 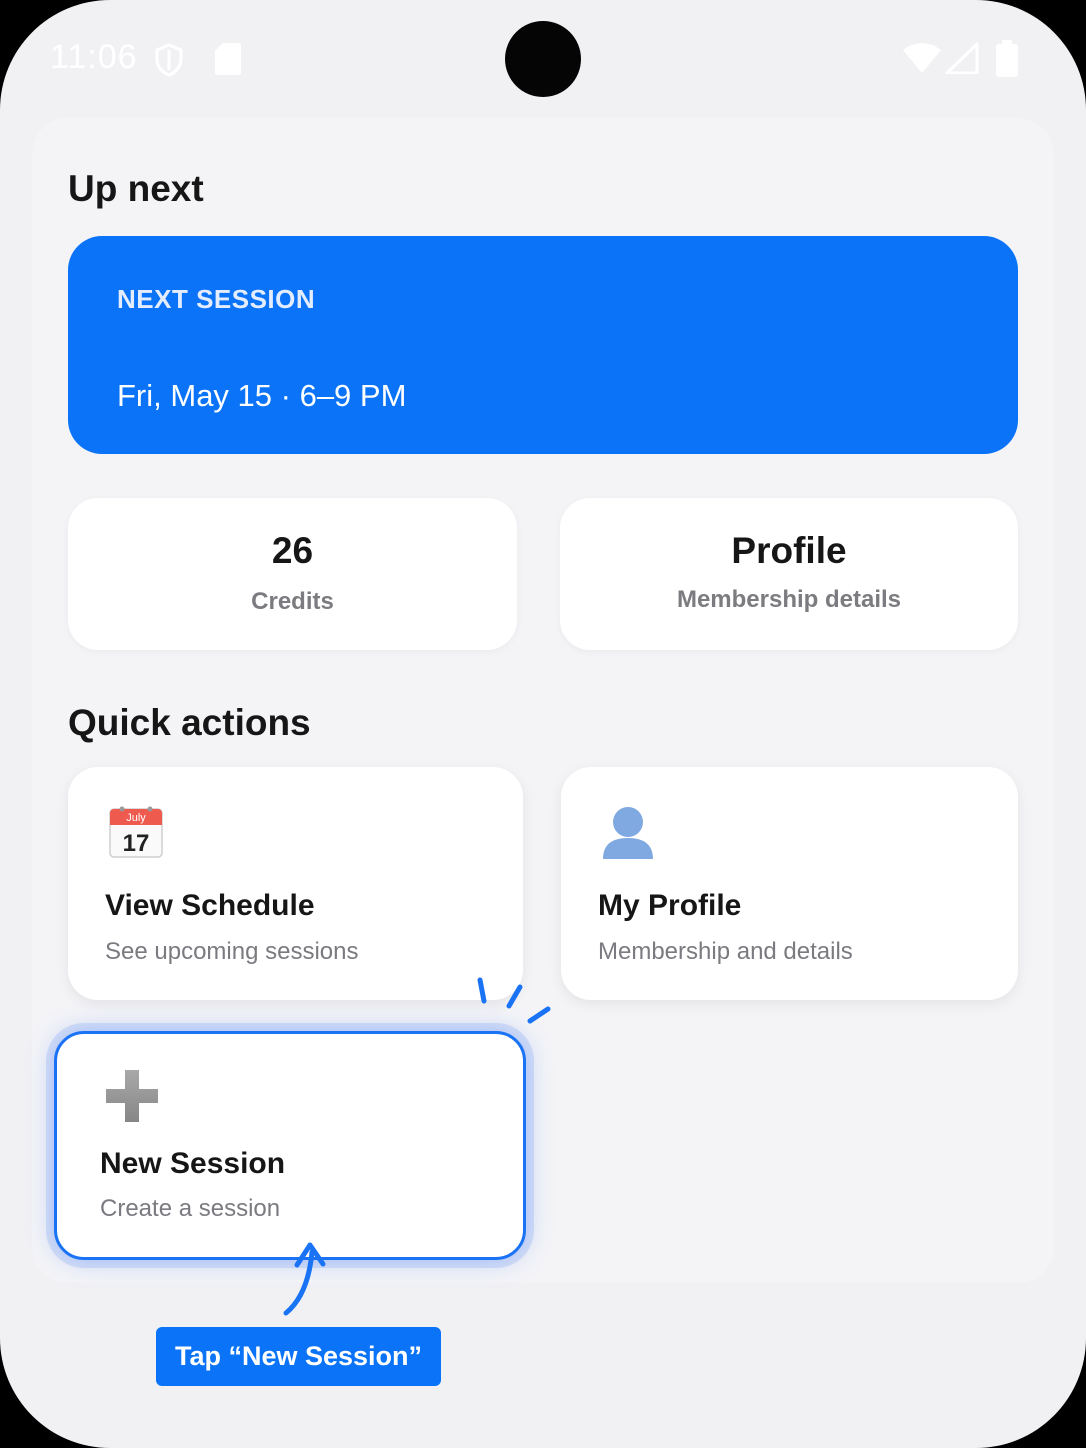 I want to click on up-next-heading: Up next, so click(x=136, y=188).